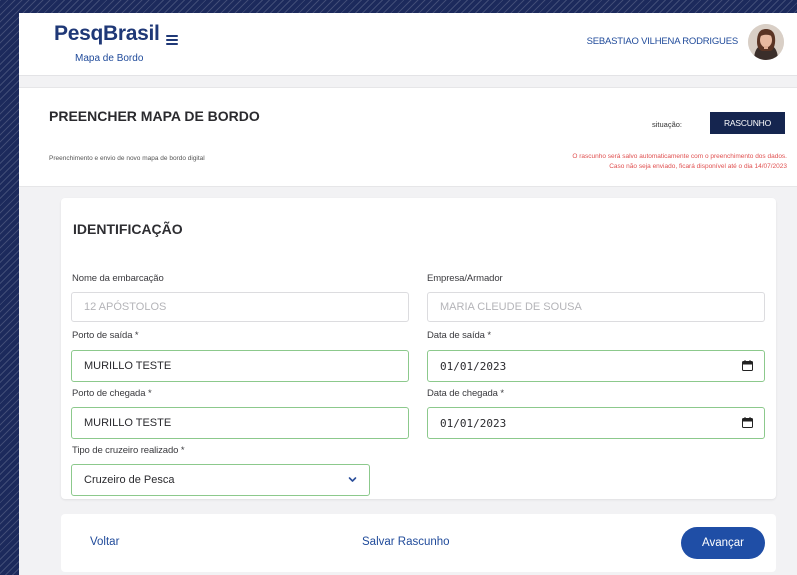 The height and width of the screenshot is (575, 797). Describe the element at coordinates (596, 307) in the screenshot. I see `empresa-armador-field: MARIA CLEUDE DE SOUSA` at that location.